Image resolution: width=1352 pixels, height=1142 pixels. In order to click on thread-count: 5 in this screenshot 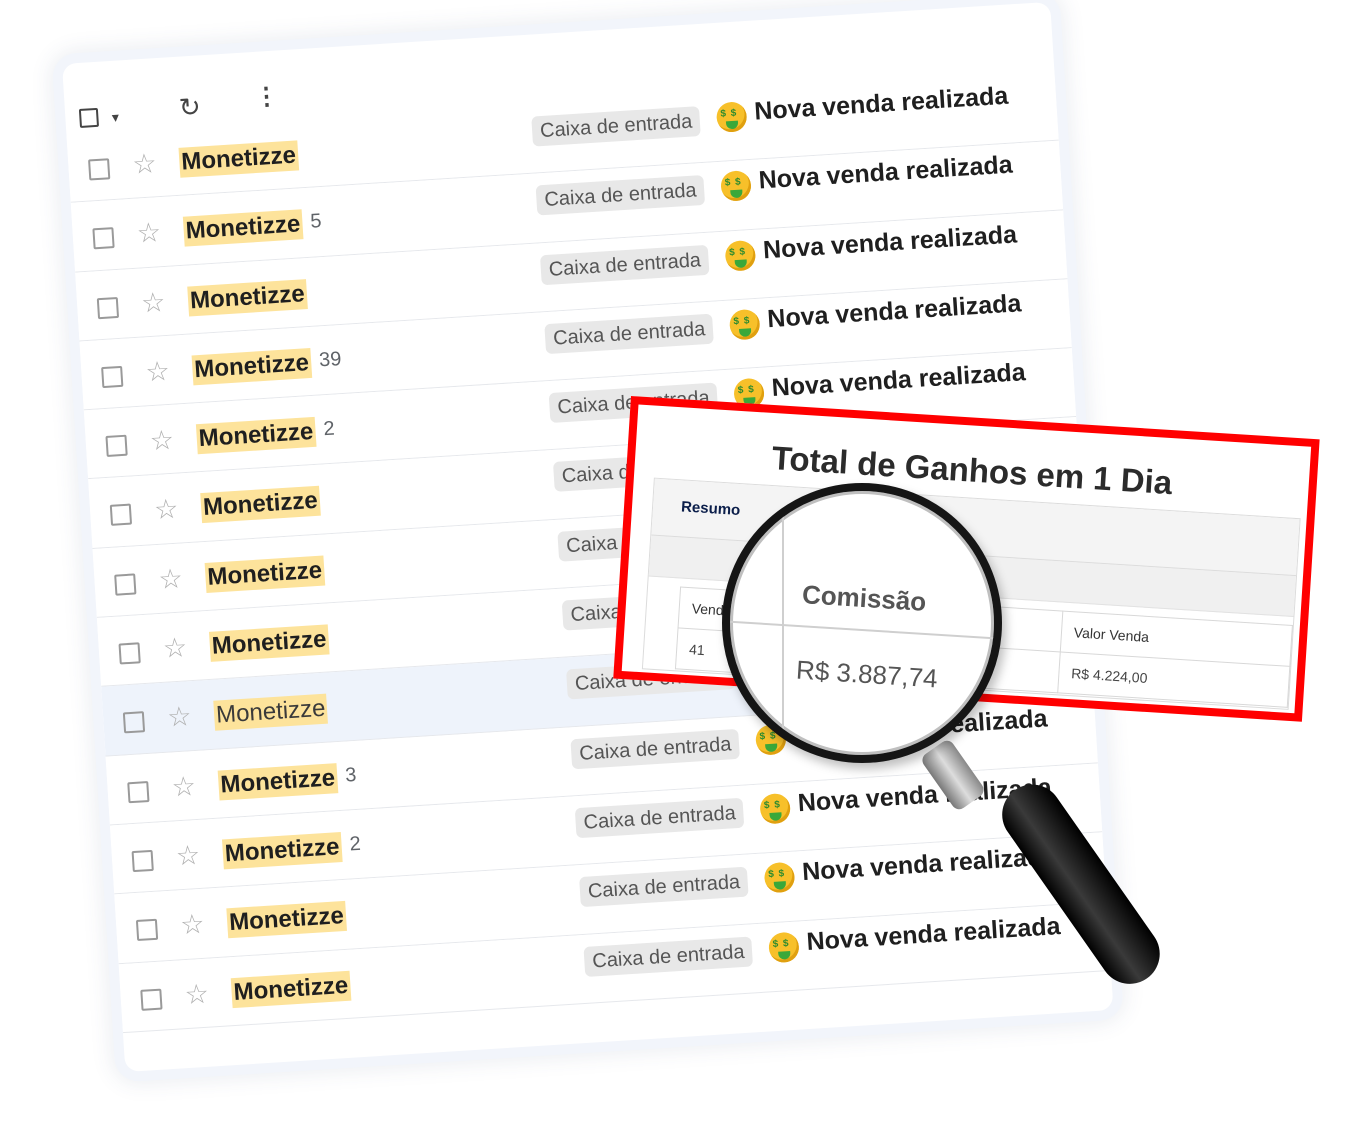, I will do `click(316, 221)`.